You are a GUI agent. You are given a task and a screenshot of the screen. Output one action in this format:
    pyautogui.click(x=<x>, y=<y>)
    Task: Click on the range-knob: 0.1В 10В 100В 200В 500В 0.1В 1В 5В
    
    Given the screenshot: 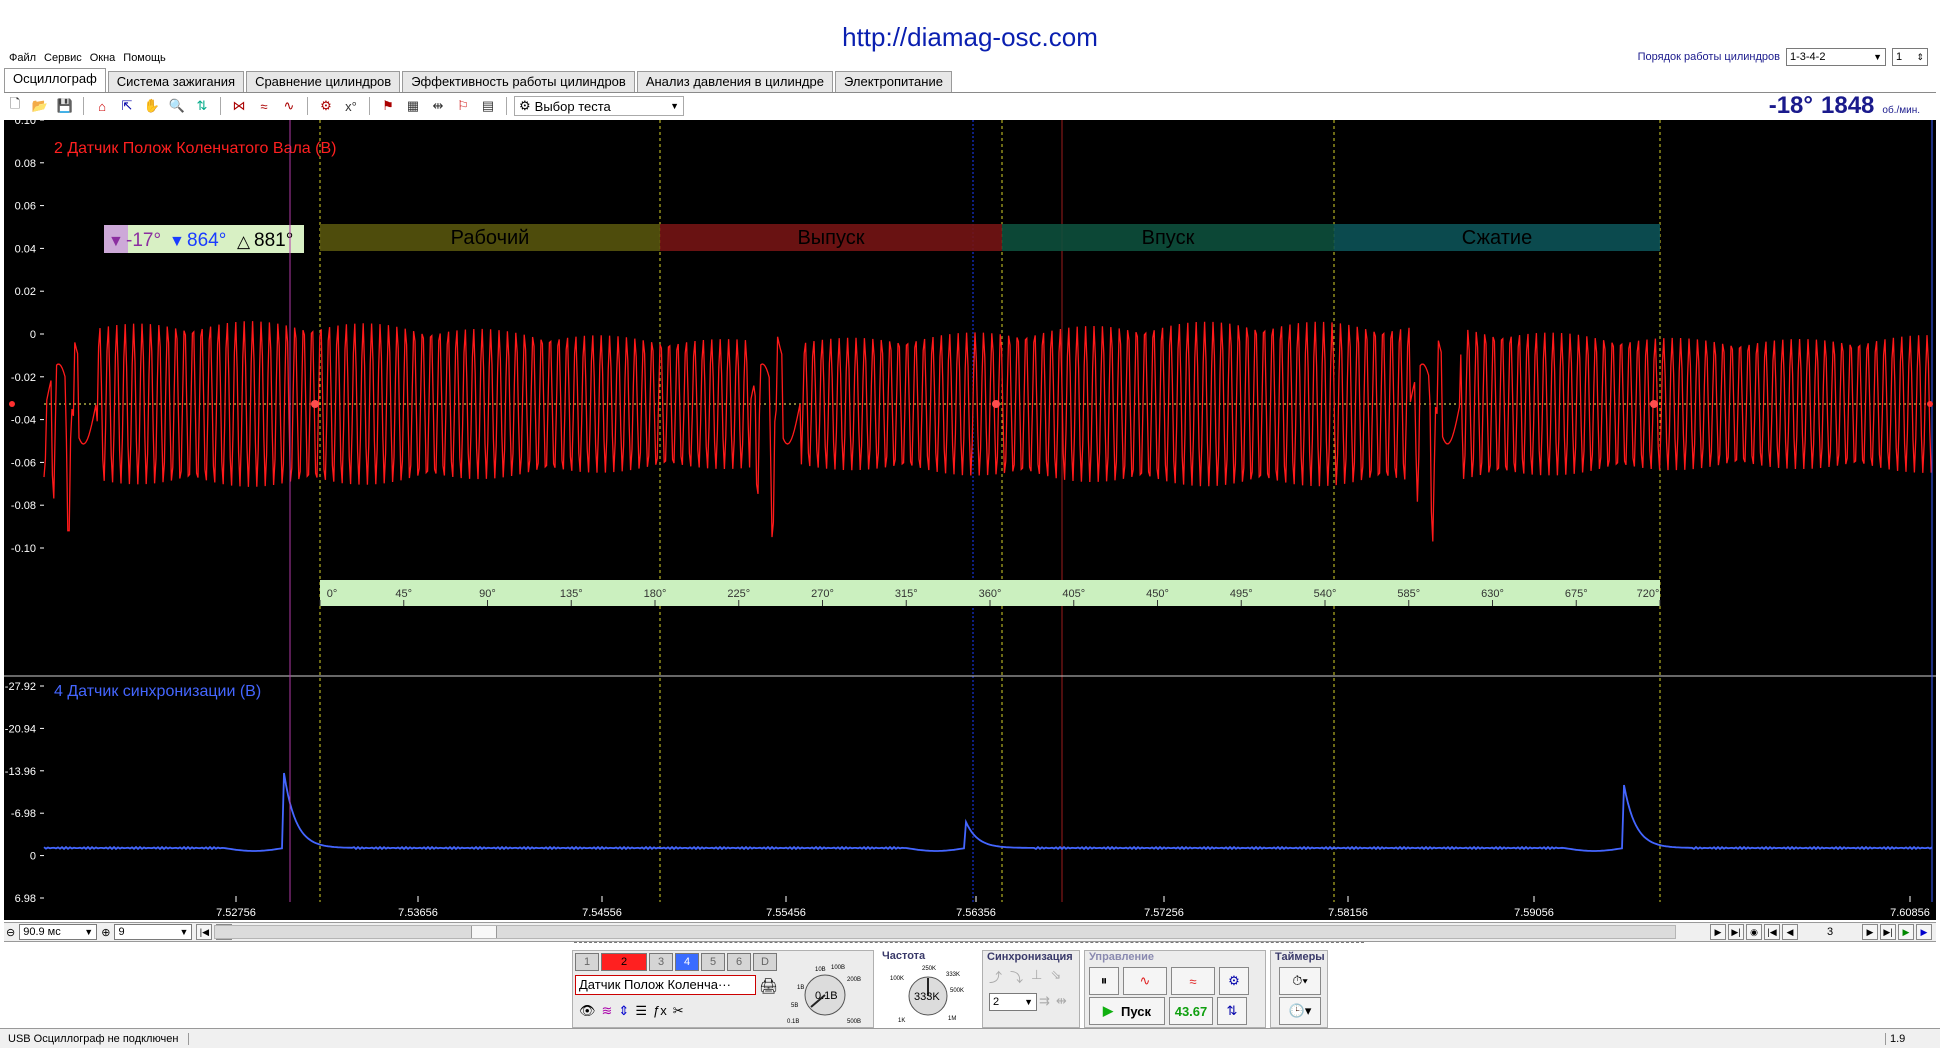 What is the action you would take?
    pyautogui.click(x=825, y=993)
    